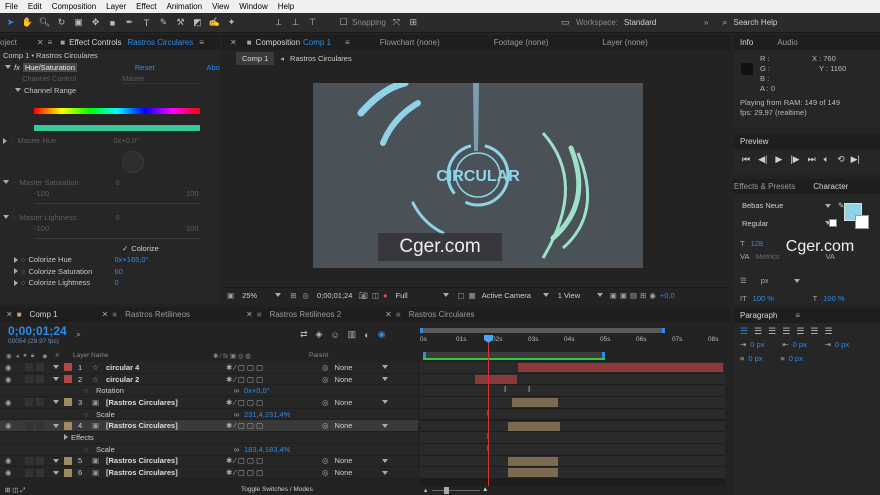 This screenshot has width=880, height=495. Describe the element at coordinates (347, 42) in the screenshot. I see `menu-icon: ≡` at that location.